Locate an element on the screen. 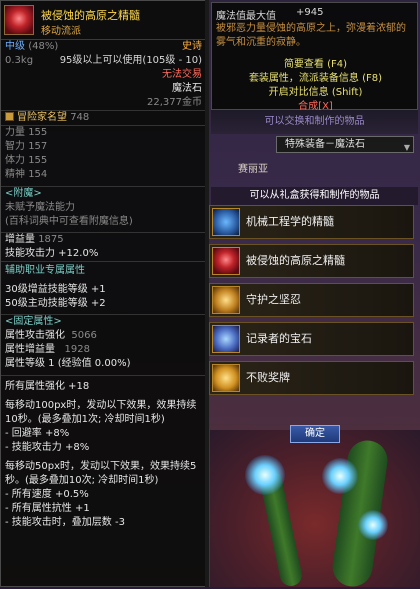  npc-name: 赛丽亚 is located at coordinates (253, 169).